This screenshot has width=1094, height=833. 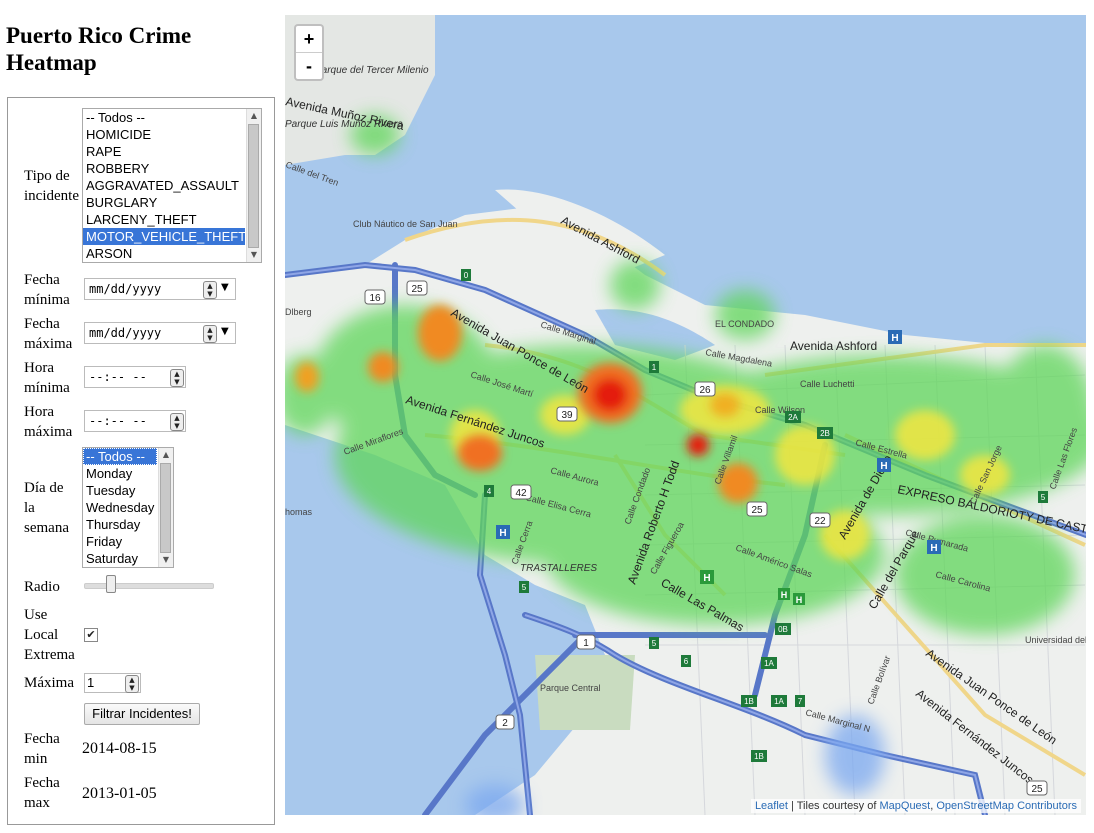 I want to click on route-shield-25: 25, so click(x=417, y=288).